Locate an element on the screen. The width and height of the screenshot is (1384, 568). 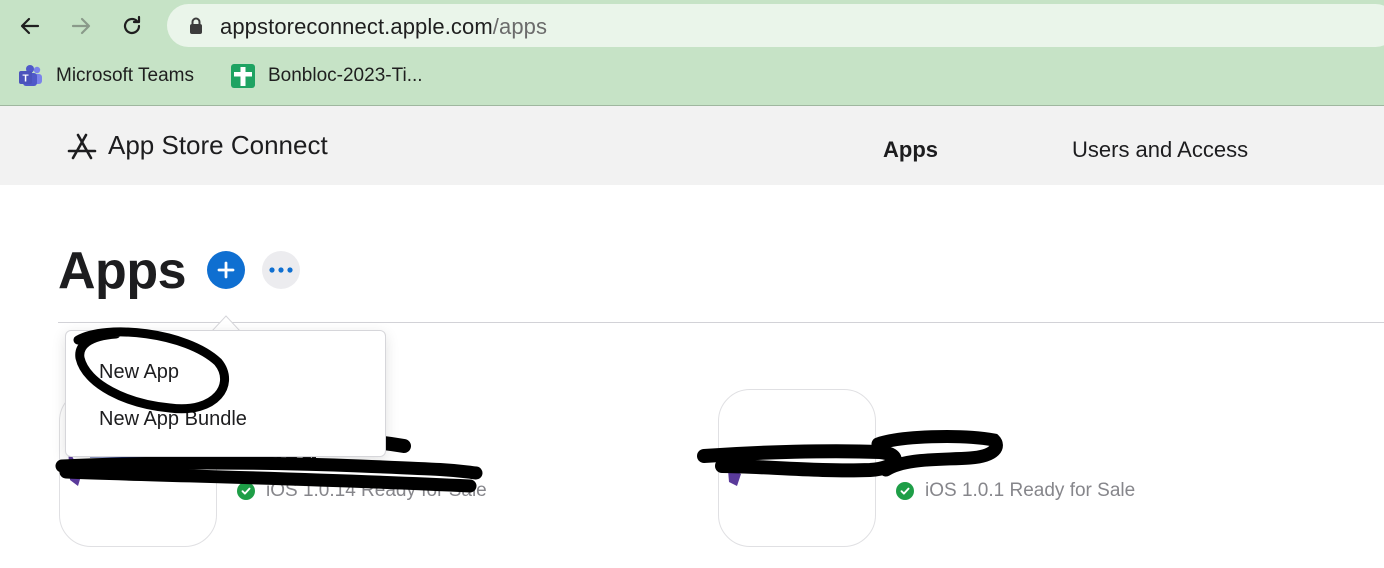
reload-button is located at coordinates (132, 26).